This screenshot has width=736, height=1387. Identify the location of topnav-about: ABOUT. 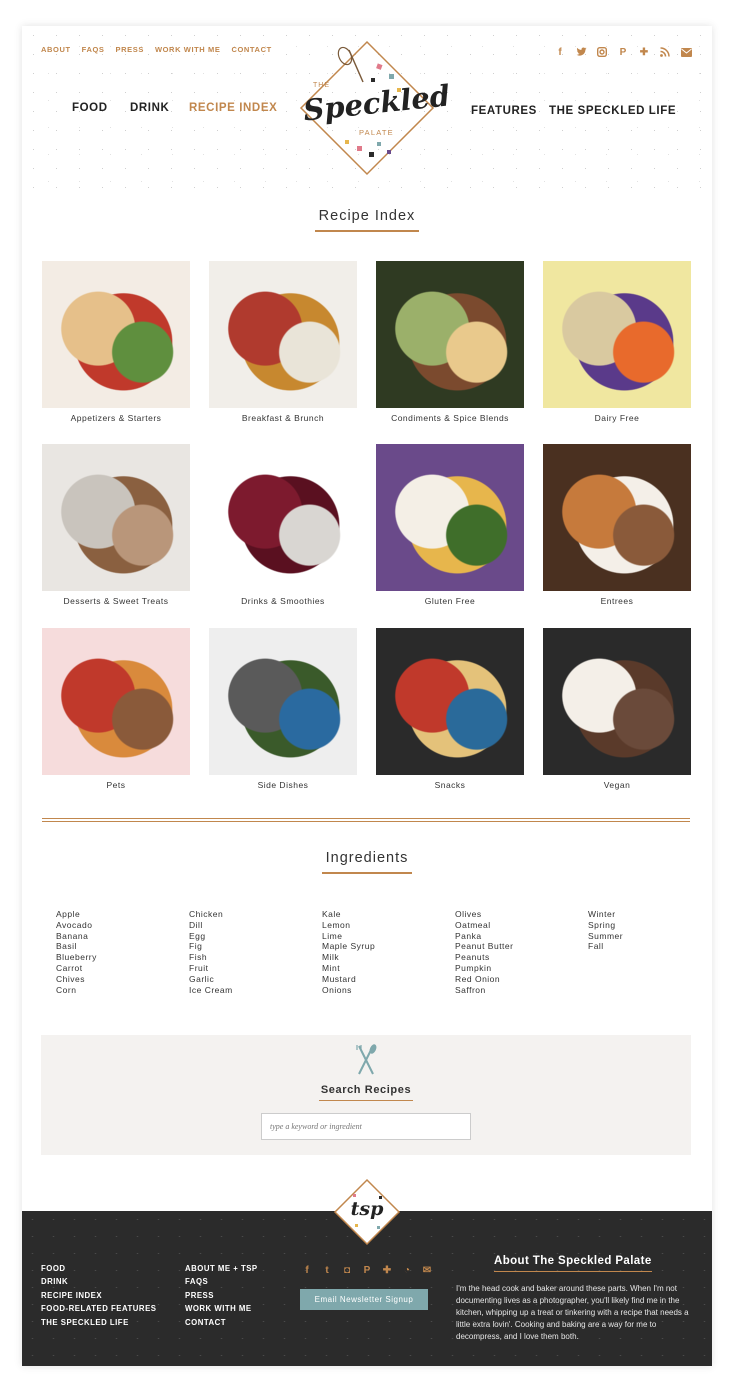
(56, 49).